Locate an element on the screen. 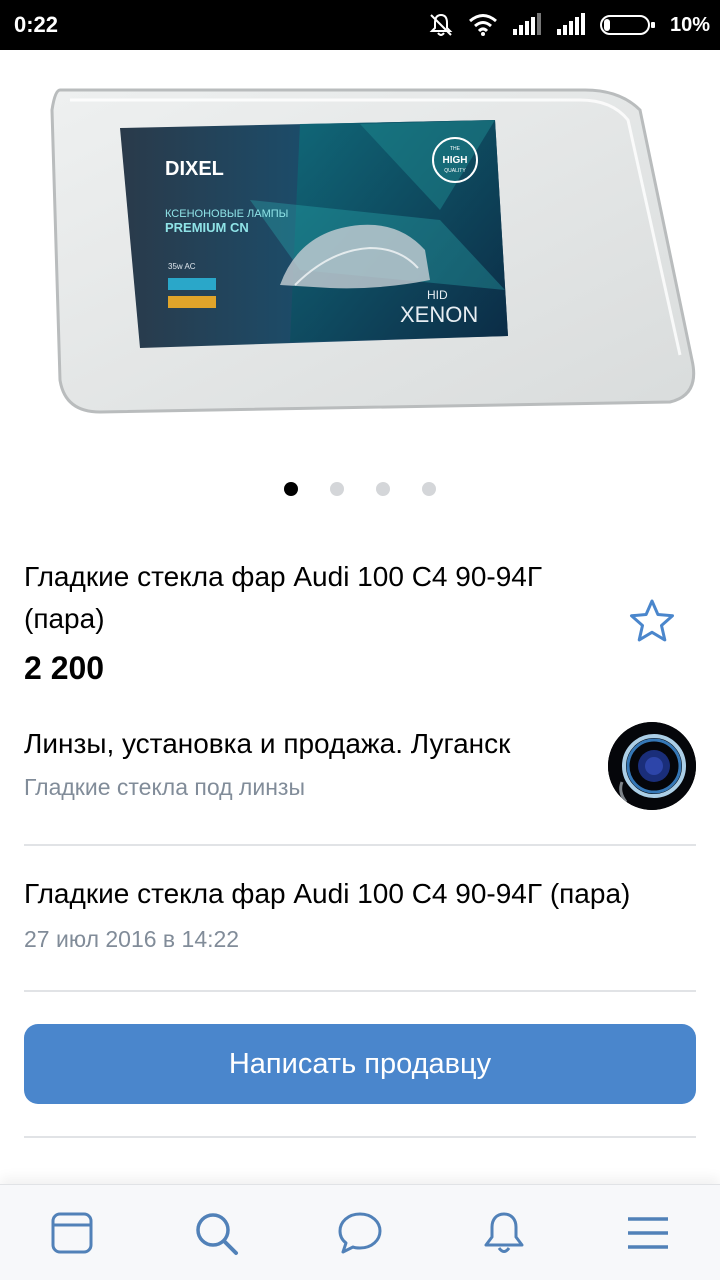 The height and width of the screenshot is (1280, 720). notifications-icon is located at coordinates (504, 1233).